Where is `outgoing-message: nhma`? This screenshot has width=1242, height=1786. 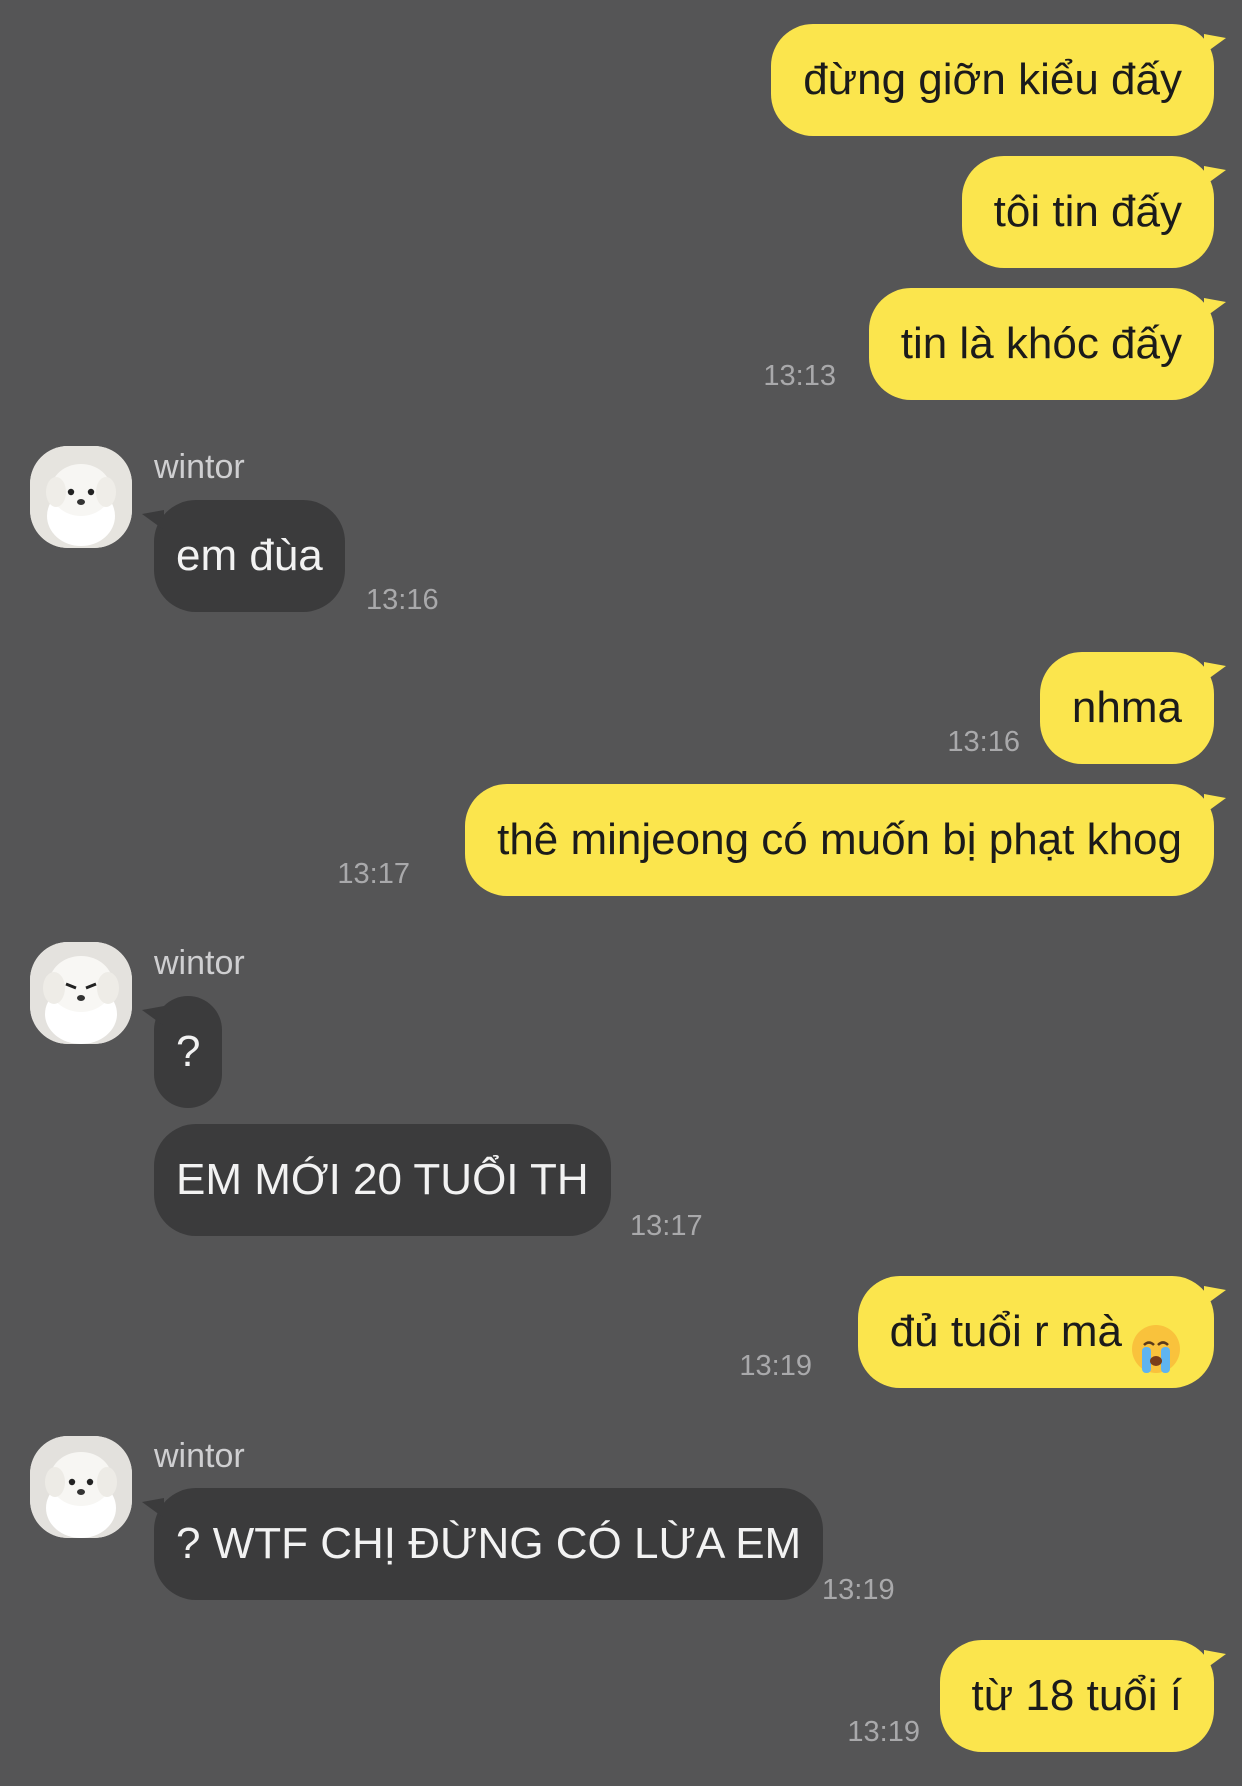
outgoing-message: nhma is located at coordinates (1133, 708).